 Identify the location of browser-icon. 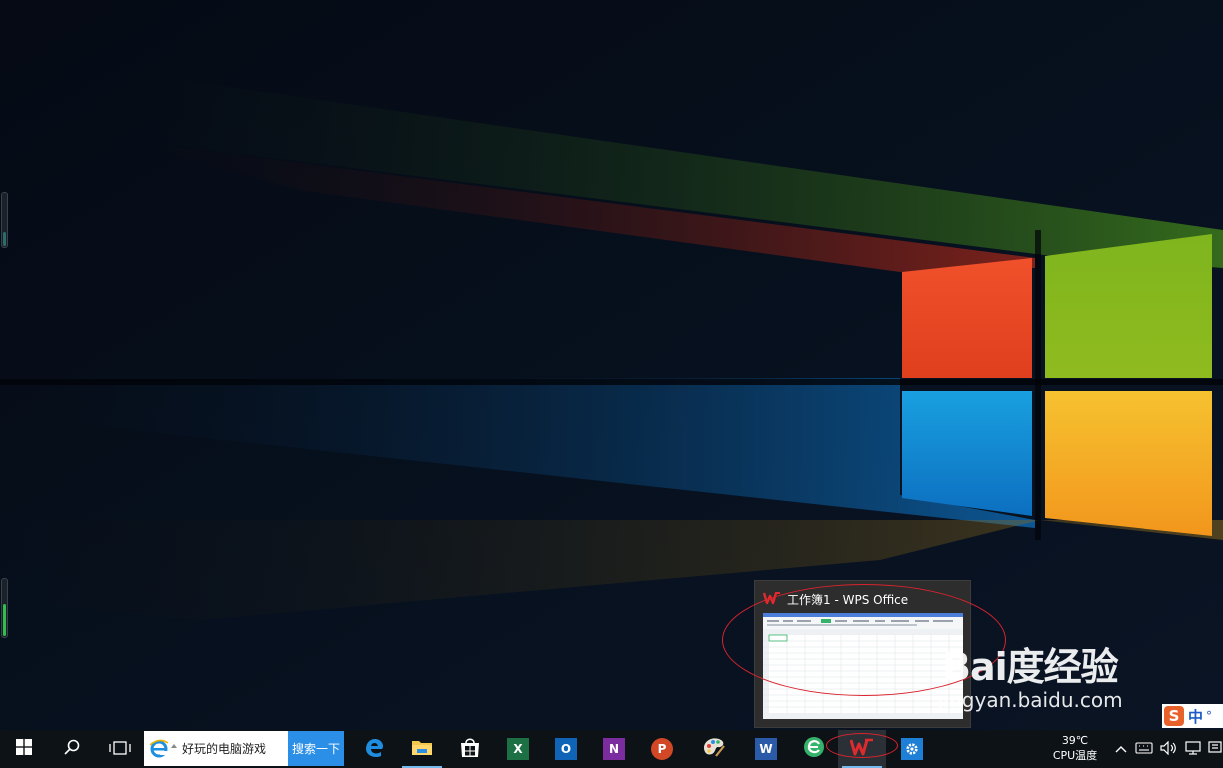
(814, 749).